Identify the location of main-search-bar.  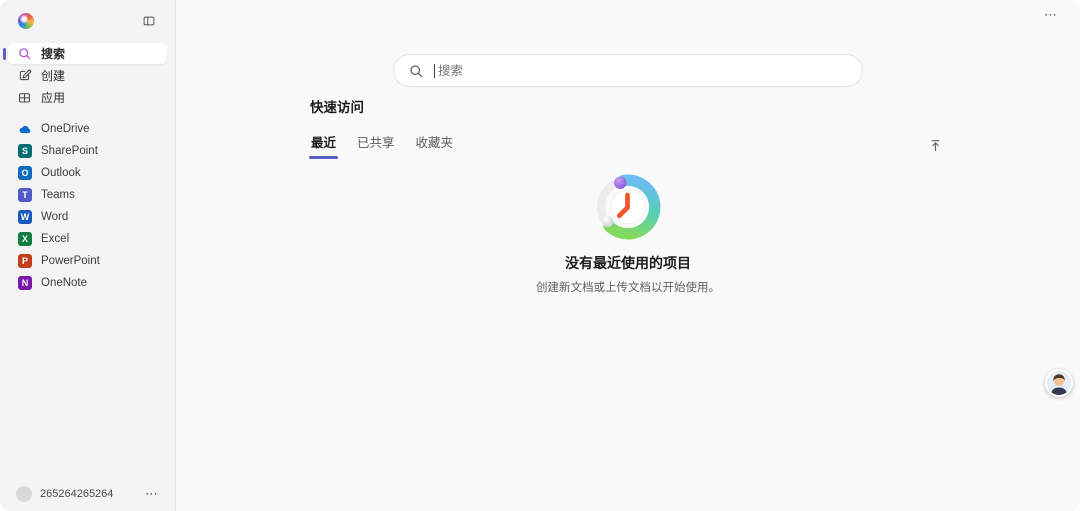
(628, 70).